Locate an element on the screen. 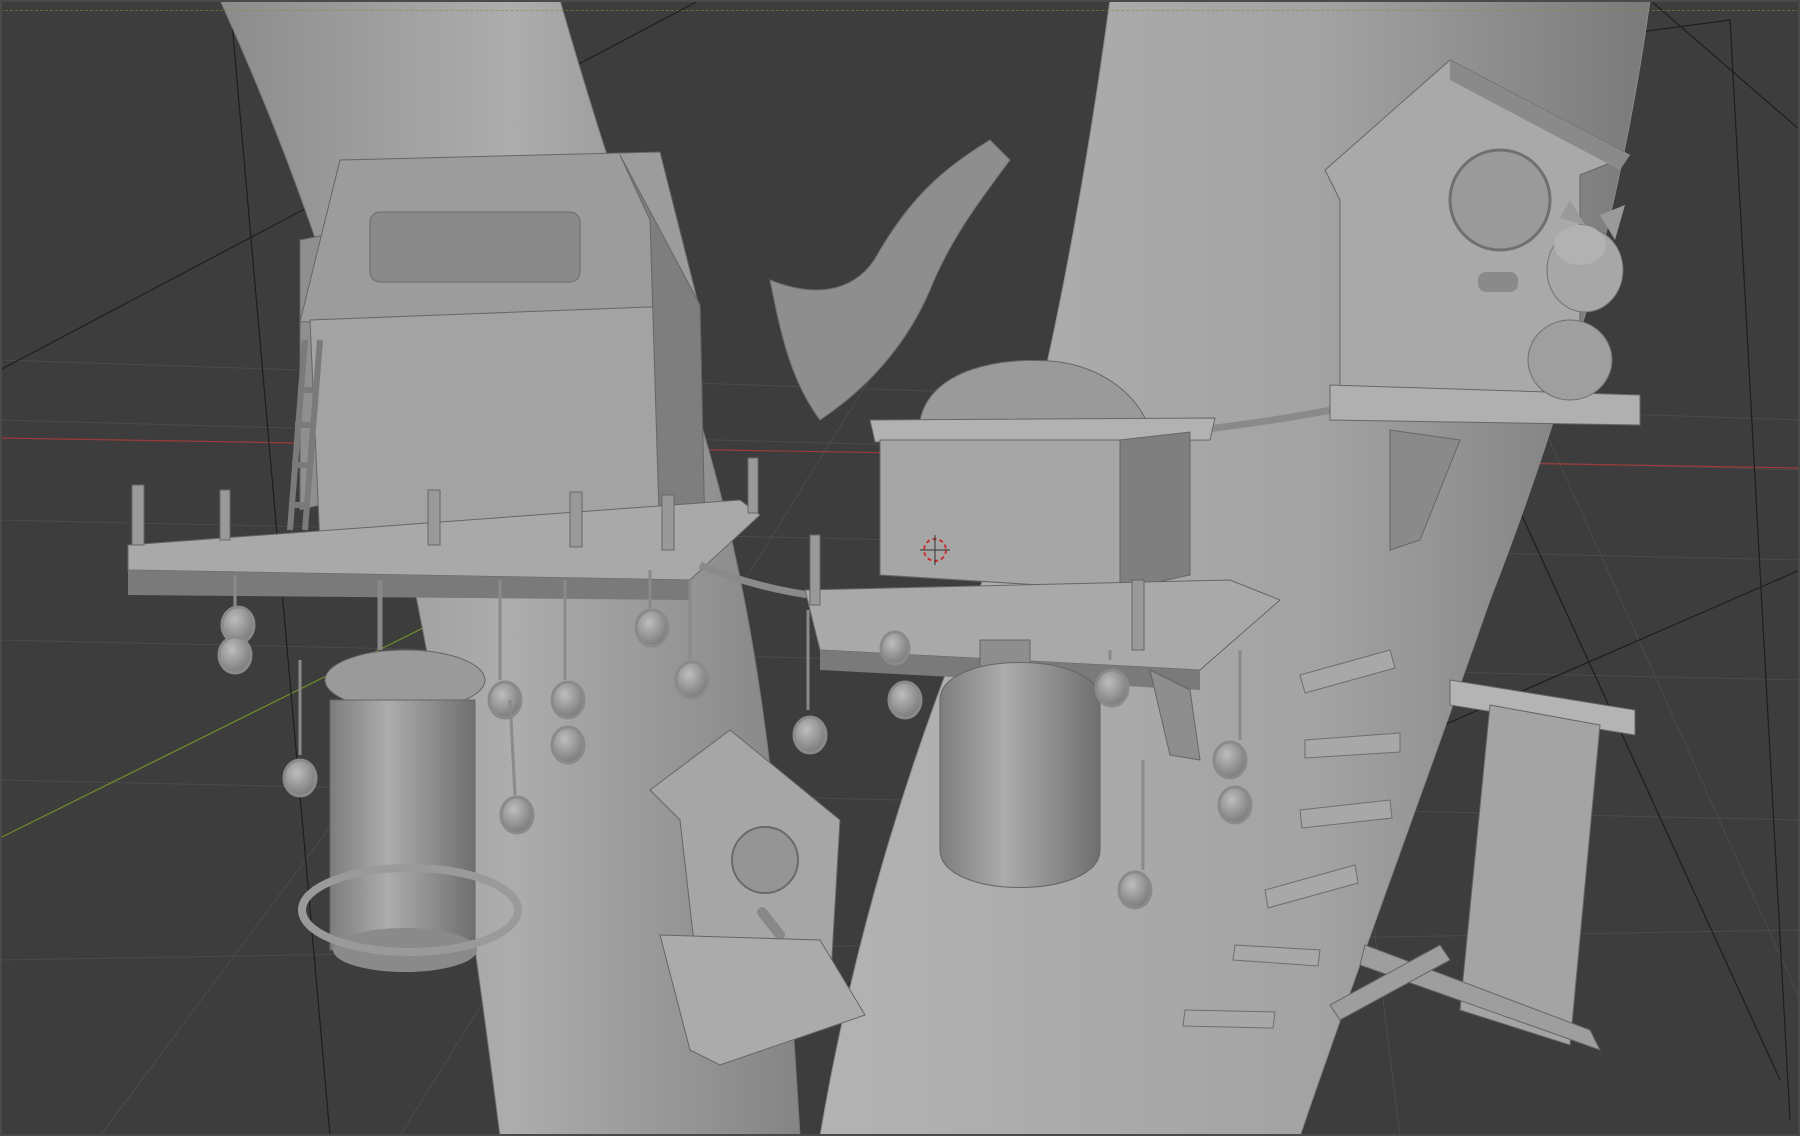 The height and width of the screenshot is (1136, 1800). bell-feeder is located at coordinates (1020, 763).